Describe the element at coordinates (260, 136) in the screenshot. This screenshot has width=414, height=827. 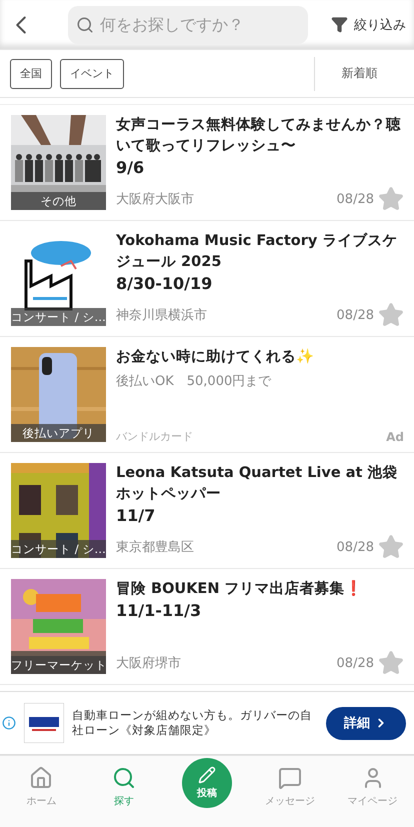
I see `event-title: 女声コーラス無料体験してみませんか？聴いて歌ってリフレッシュ〜` at that location.